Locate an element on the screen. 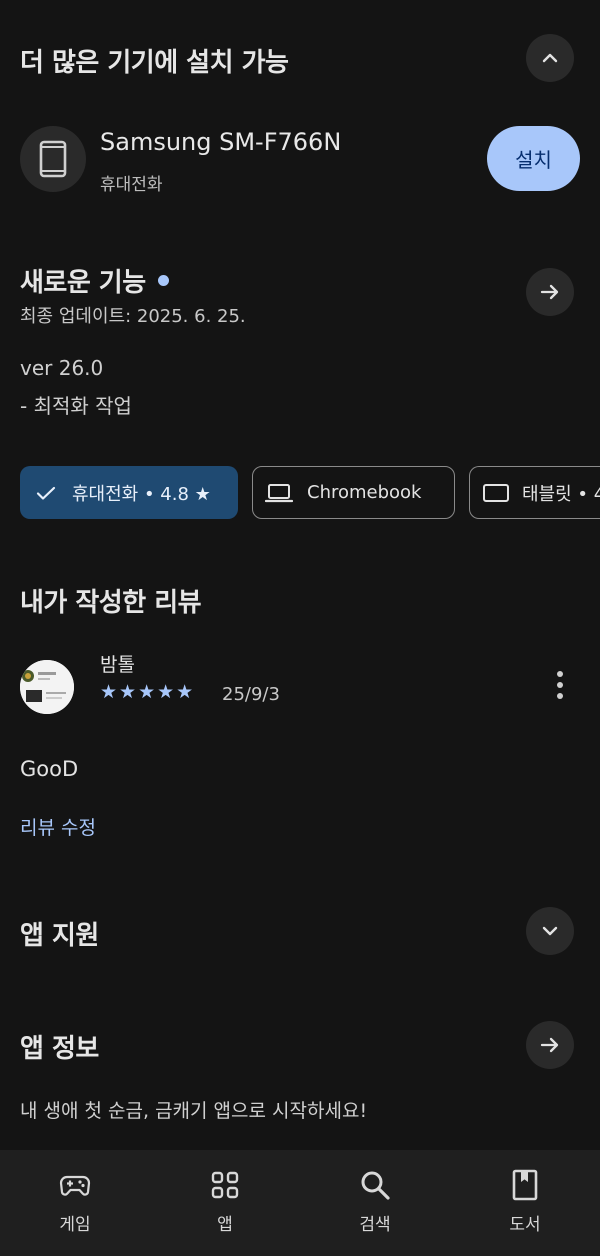 The image size is (600, 1256). nav-search: 검색 is located at coordinates (375, 1203).